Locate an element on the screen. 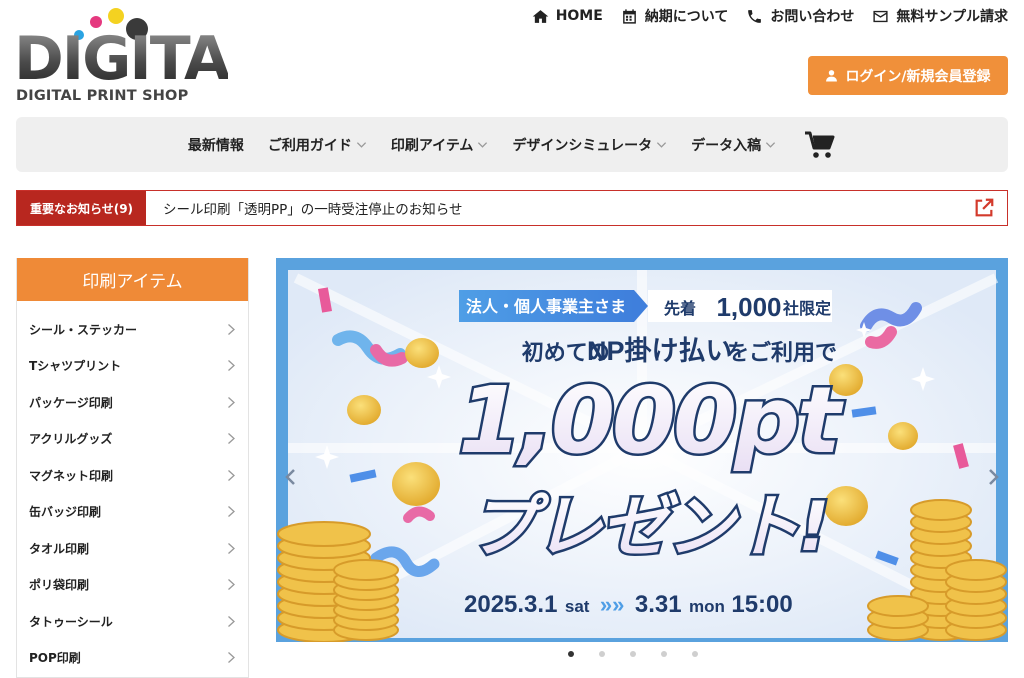 The image size is (1024, 678). sidebar-item: シール・ステッカー is located at coordinates (132, 329).